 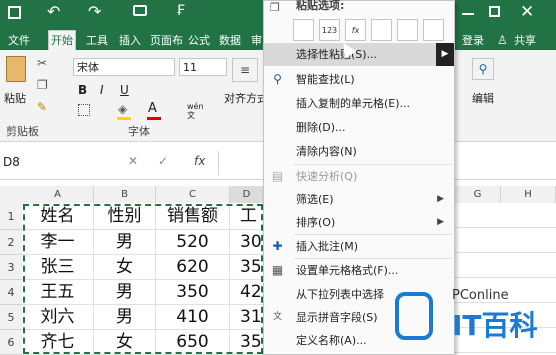 I want to click on format-cells-icon: ▦, so click(x=277, y=270).